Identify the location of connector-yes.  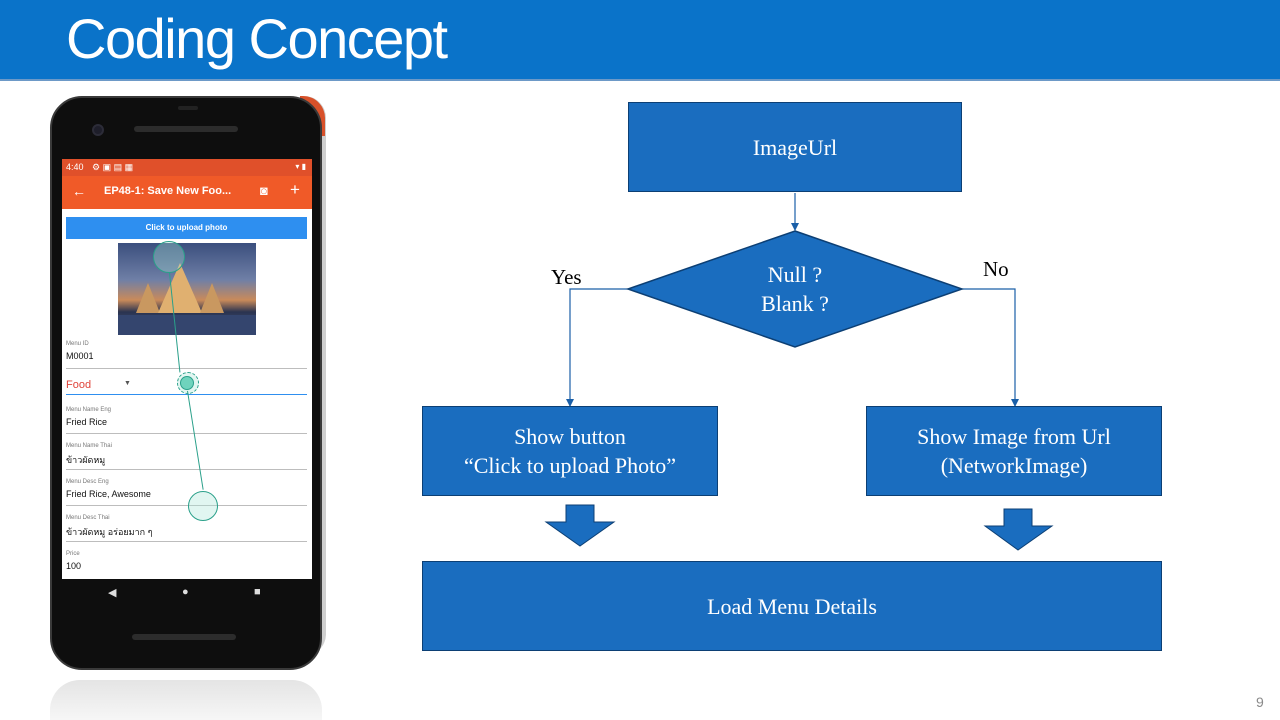
(597, 347).